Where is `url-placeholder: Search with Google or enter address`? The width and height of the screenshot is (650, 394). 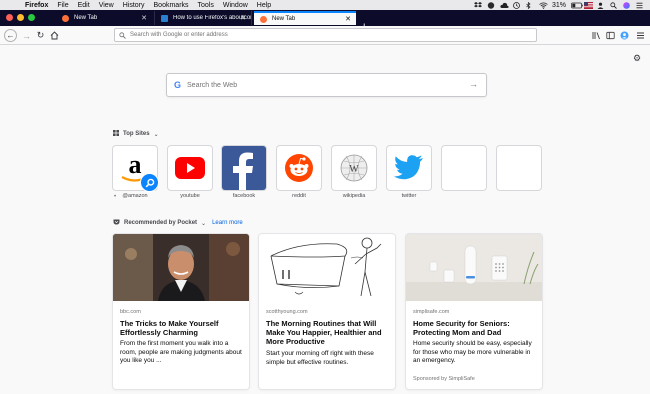 url-placeholder: Search with Google or enter address is located at coordinates (179, 35).